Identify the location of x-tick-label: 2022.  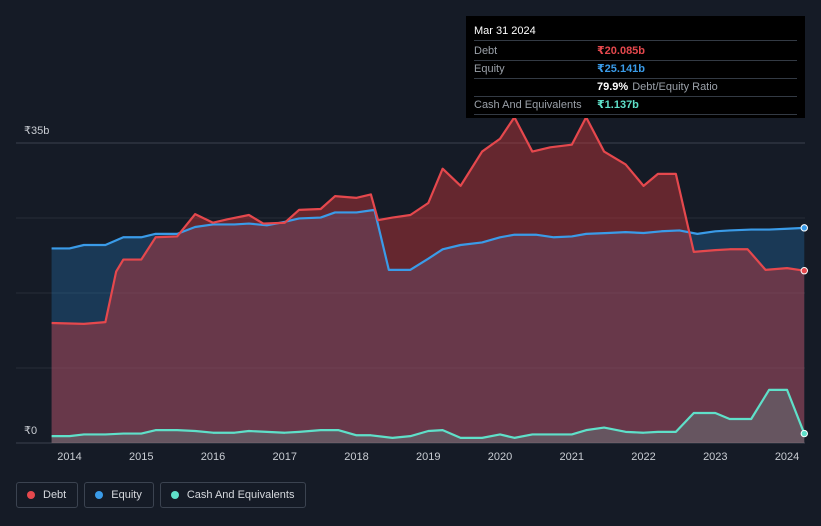
(643, 457).